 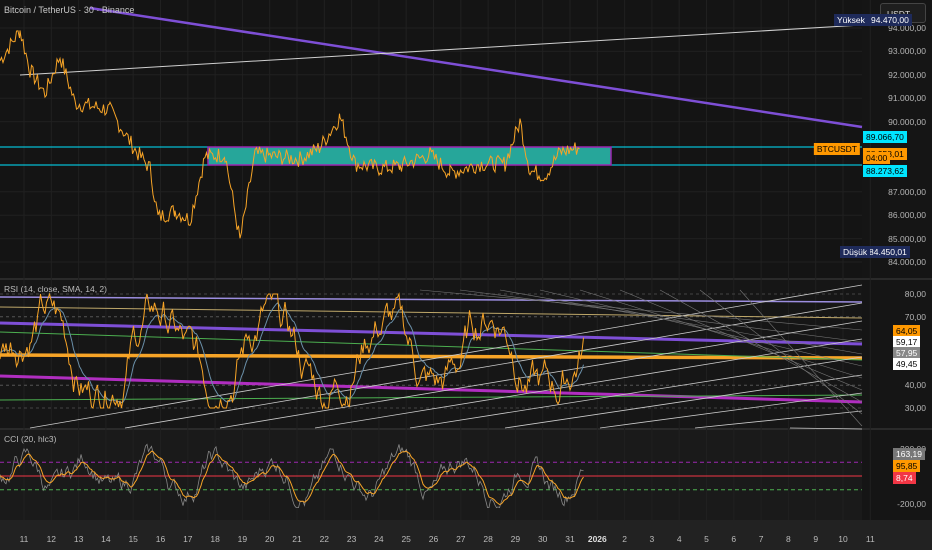 I want to click on time-axis-label: 20, so click(x=269, y=539).